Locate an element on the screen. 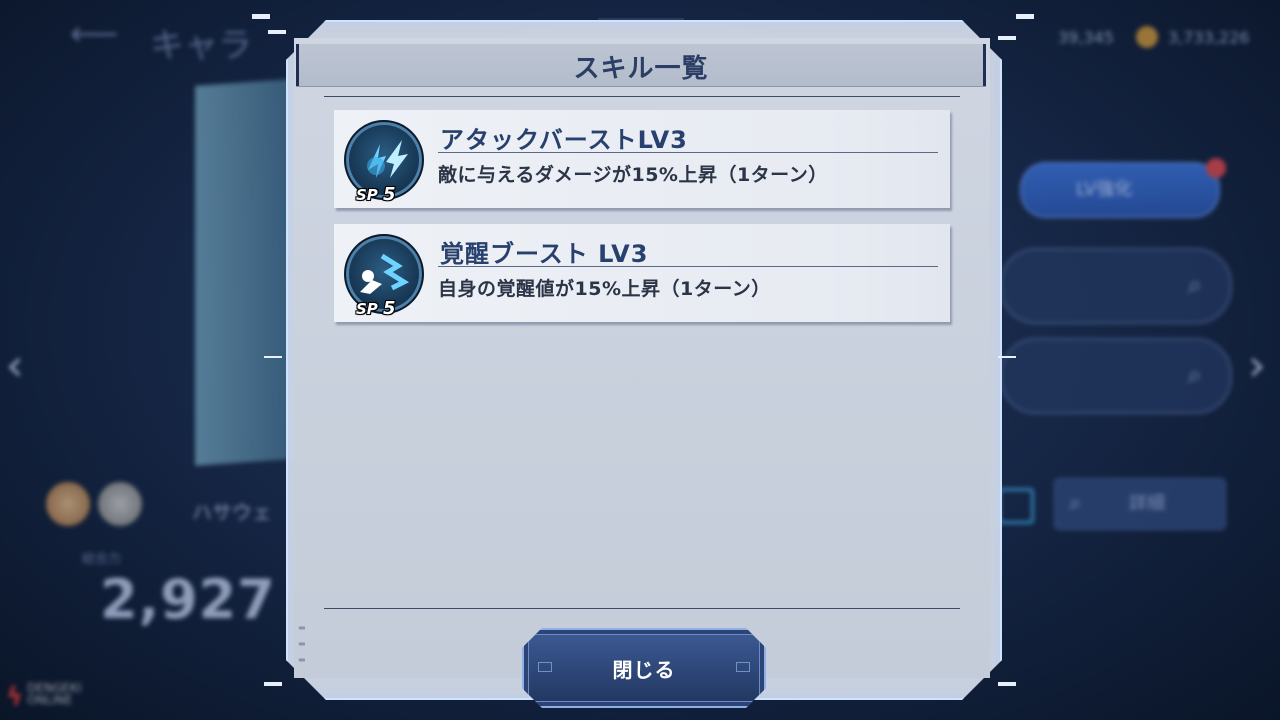 Image resolution: width=1280 pixels, height=720 pixels. equipment-slot-2: ⌕ is located at coordinates (1116, 376).